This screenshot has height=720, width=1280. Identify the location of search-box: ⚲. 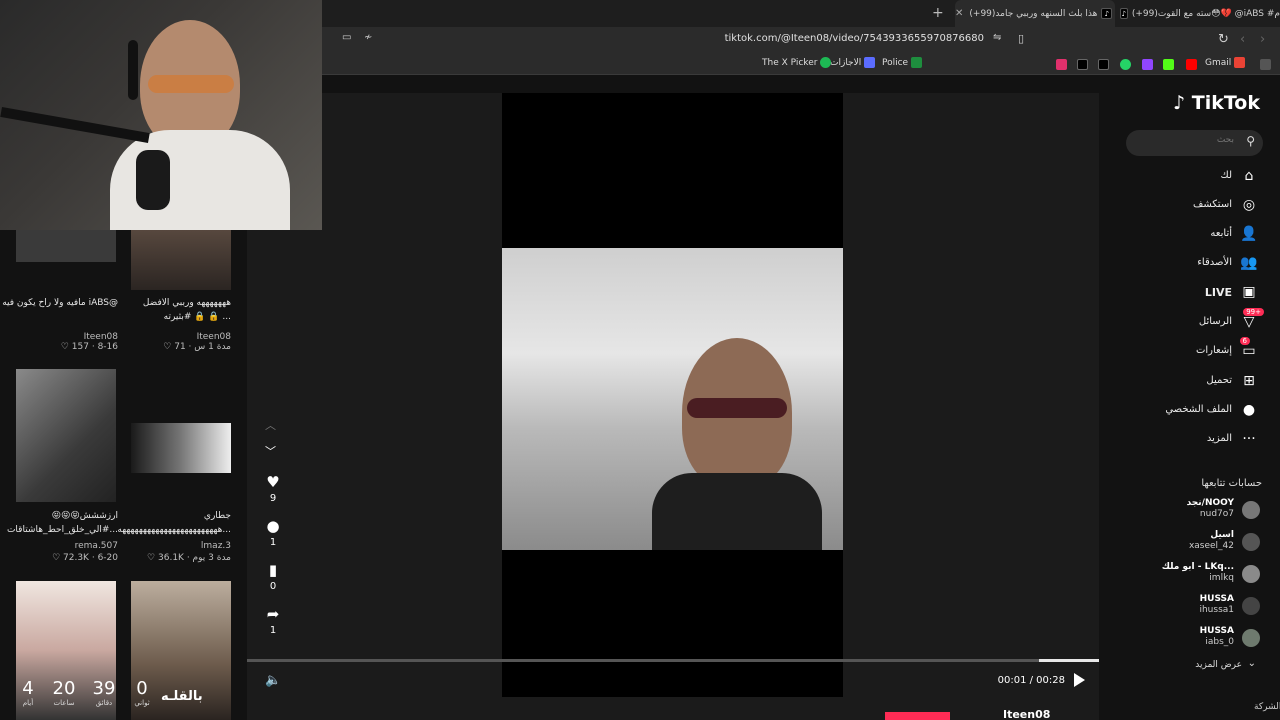
(1194, 143).